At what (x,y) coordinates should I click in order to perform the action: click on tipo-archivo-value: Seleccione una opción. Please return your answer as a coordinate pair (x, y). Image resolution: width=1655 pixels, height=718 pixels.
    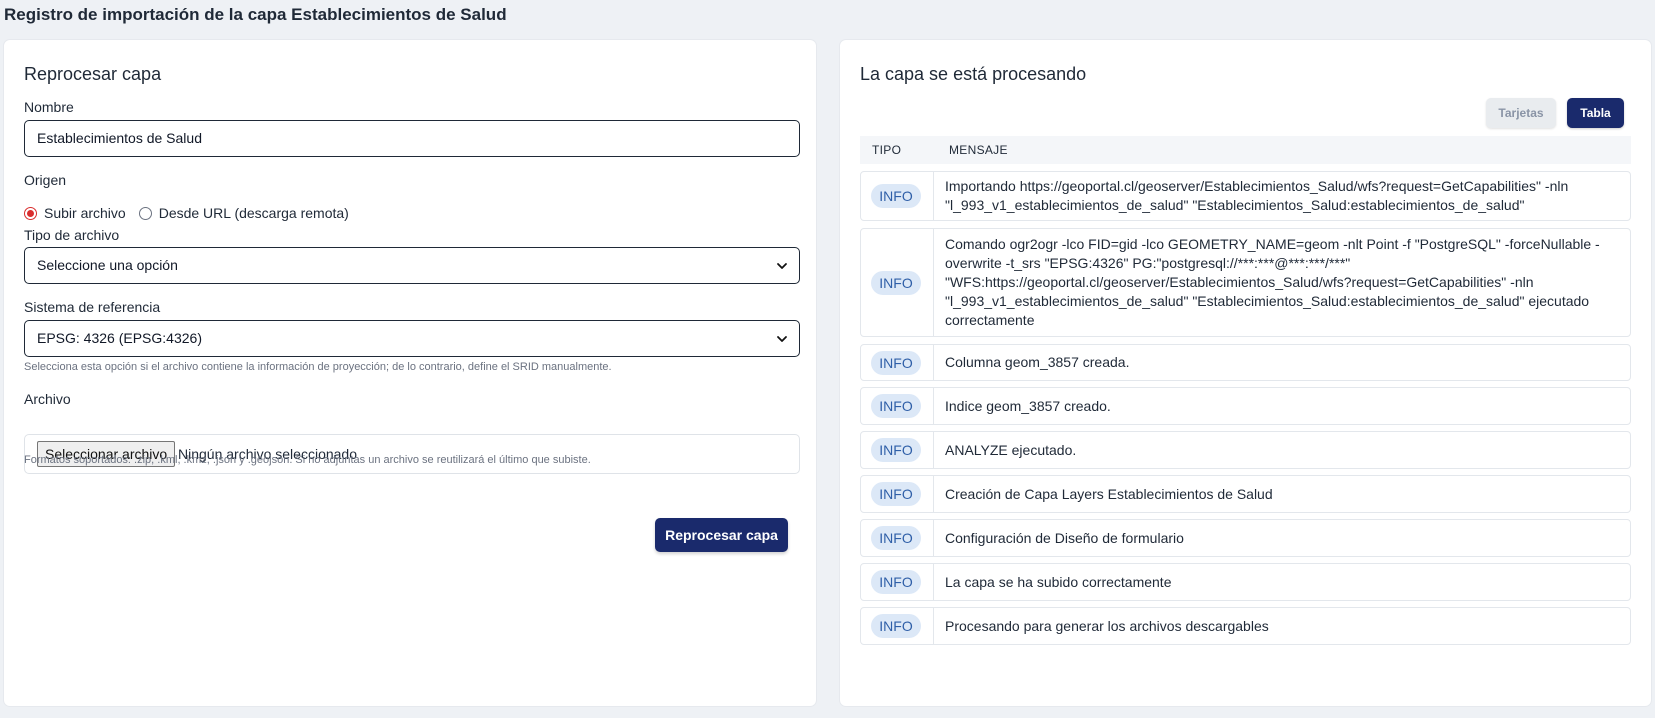
    Looking at the image, I should click on (107, 265).